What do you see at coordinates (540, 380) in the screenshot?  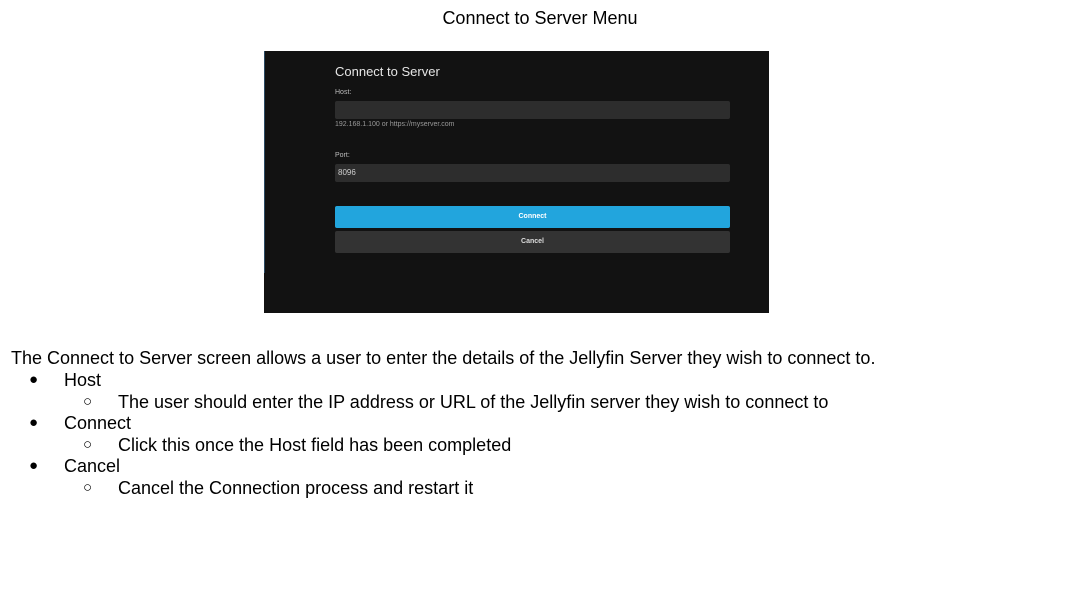 I see `list-item: ● Host` at bounding box center [540, 380].